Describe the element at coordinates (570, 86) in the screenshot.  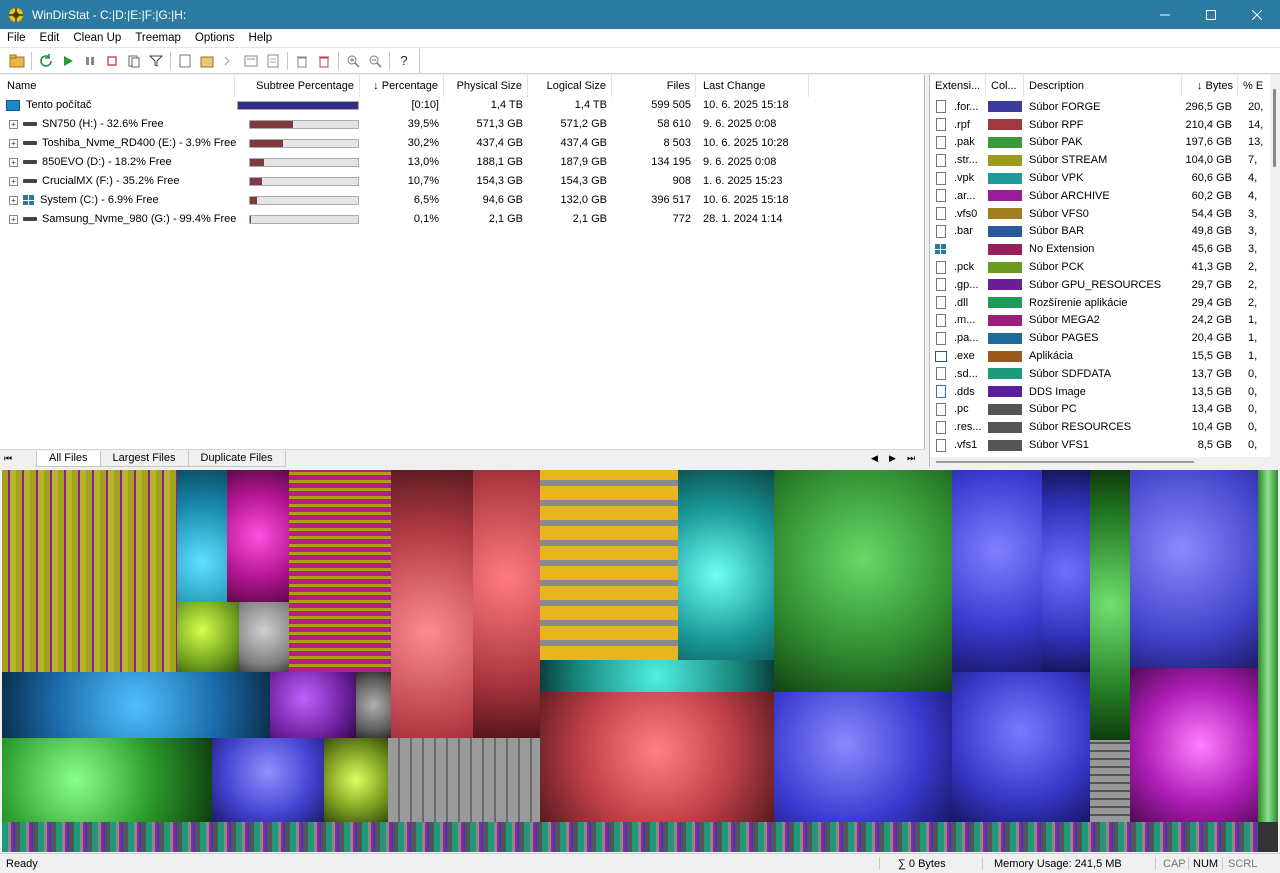
I see `column-logical-size: Logical Size` at that location.